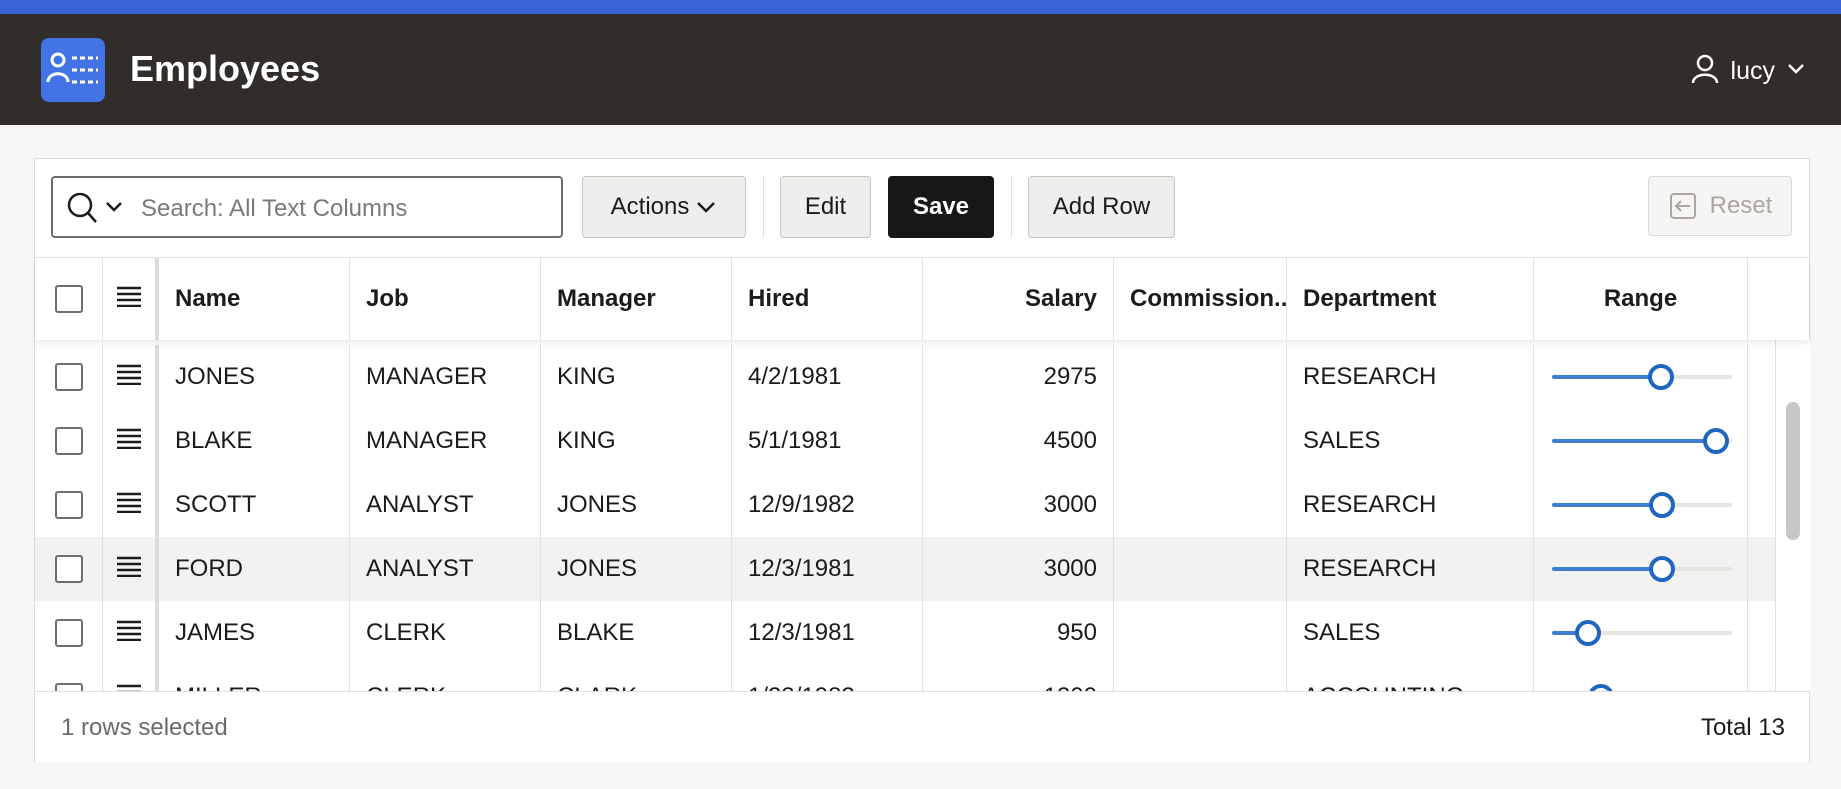  What do you see at coordinates (1720, 206) in the screenshot?
I see `reset-button: Reset` at bounding box center [1720, 206].